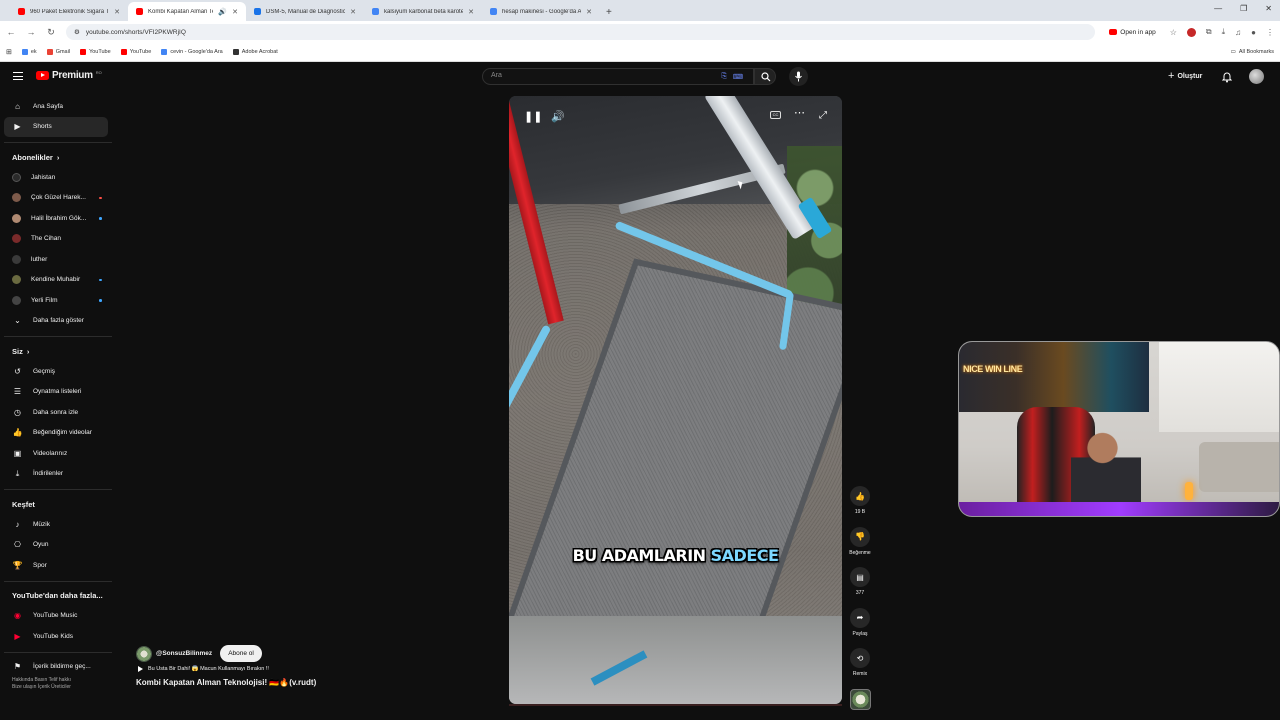 The width and height of the screenshot is (1280, 720). I want to click on channel-avatar, so click(144, 653).